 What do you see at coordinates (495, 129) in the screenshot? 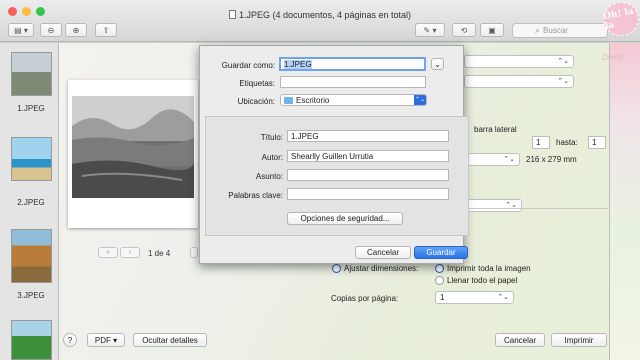
I see `show-sidebar-label: barra lateral` at bounding box center [495, 129].